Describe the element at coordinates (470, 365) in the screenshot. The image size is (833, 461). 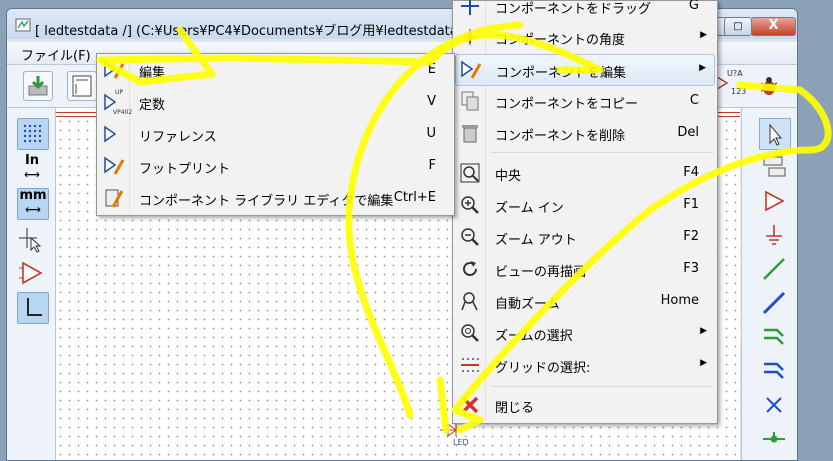
I see `grid-select-icon` at that location.